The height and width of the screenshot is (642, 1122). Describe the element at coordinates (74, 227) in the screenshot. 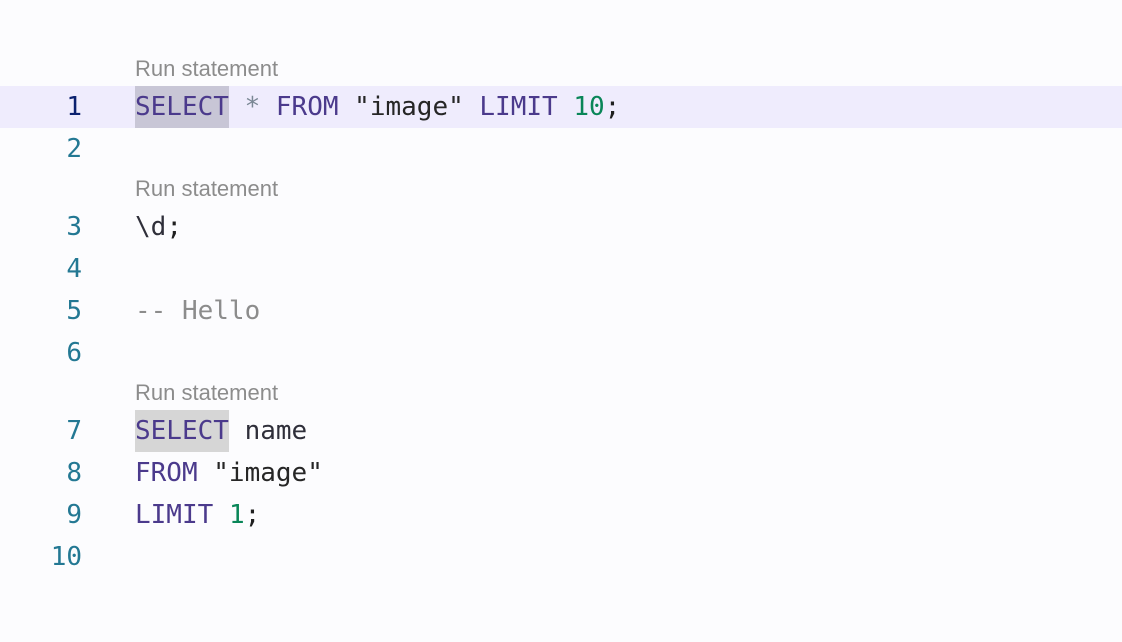

I see `line-number: 3` at that location.